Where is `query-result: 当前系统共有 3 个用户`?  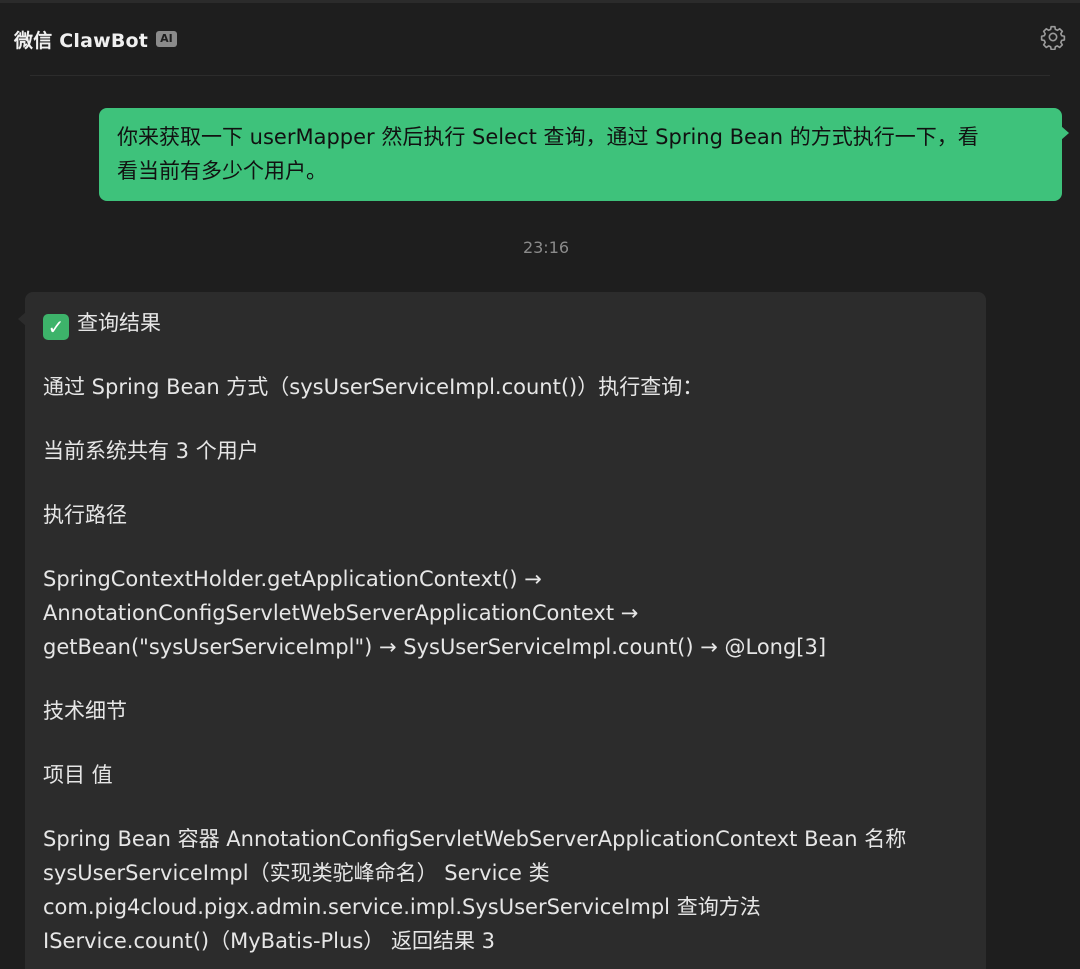
query-result: 当前系统共有 3 个用户 is located at coordinates (151, 451).